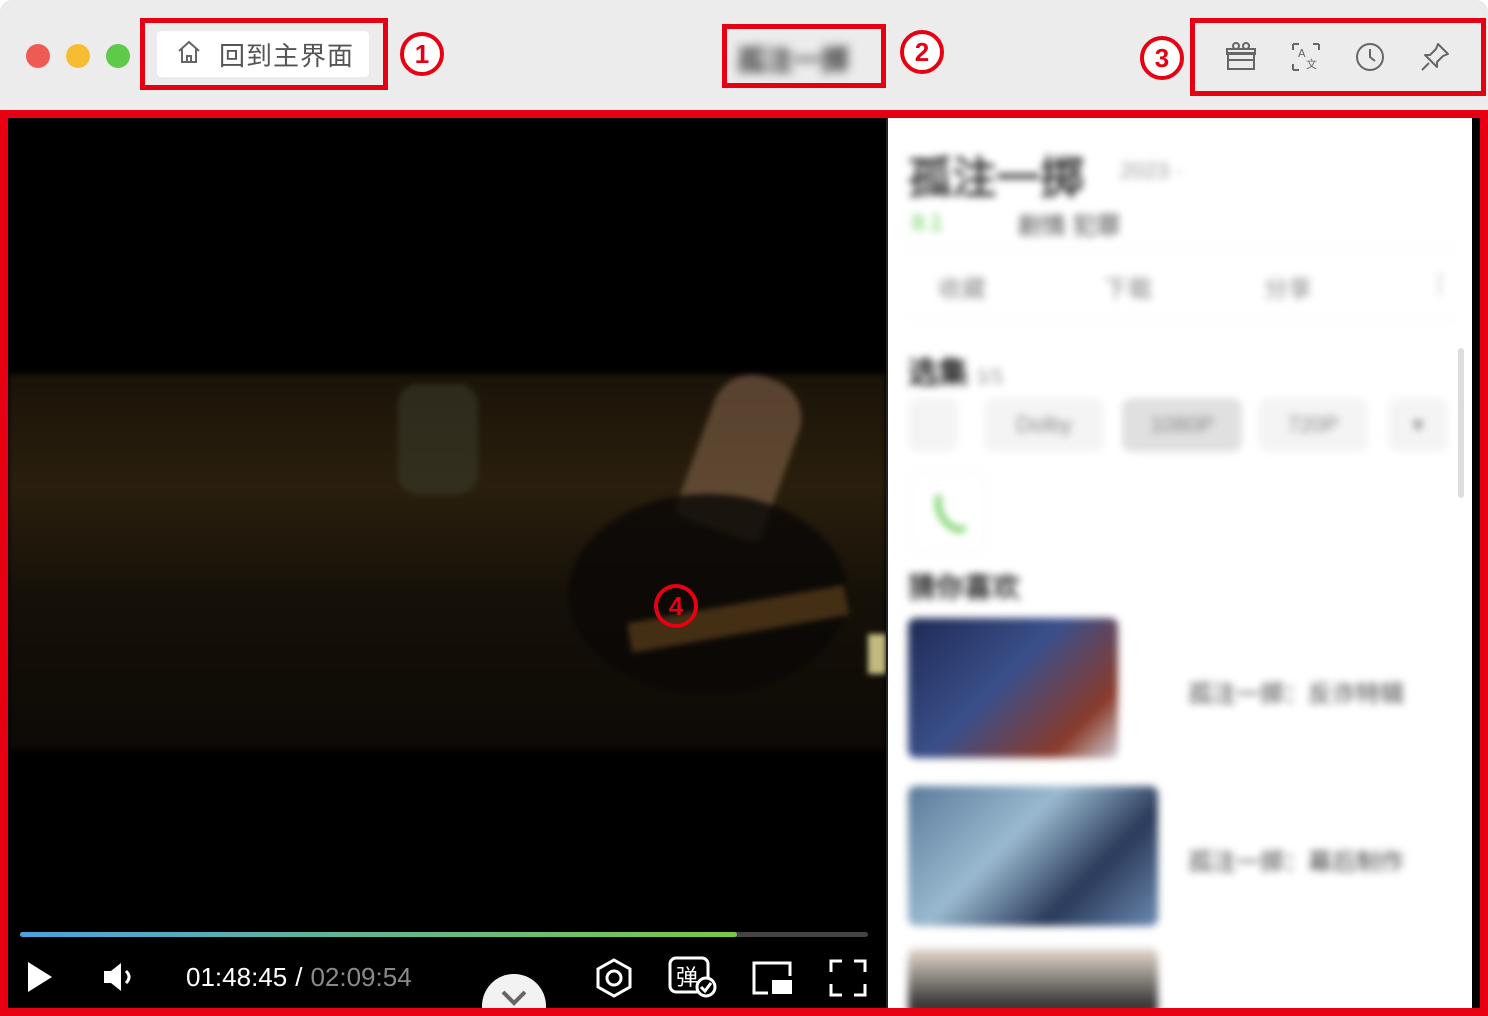 The image size is (1488, 1016). What do you see at coordinates (1296, 859) in the screenshot?
I see `recommend-item-title: 孤注一掷：幕后制作` at bounding box center [1296, 859].